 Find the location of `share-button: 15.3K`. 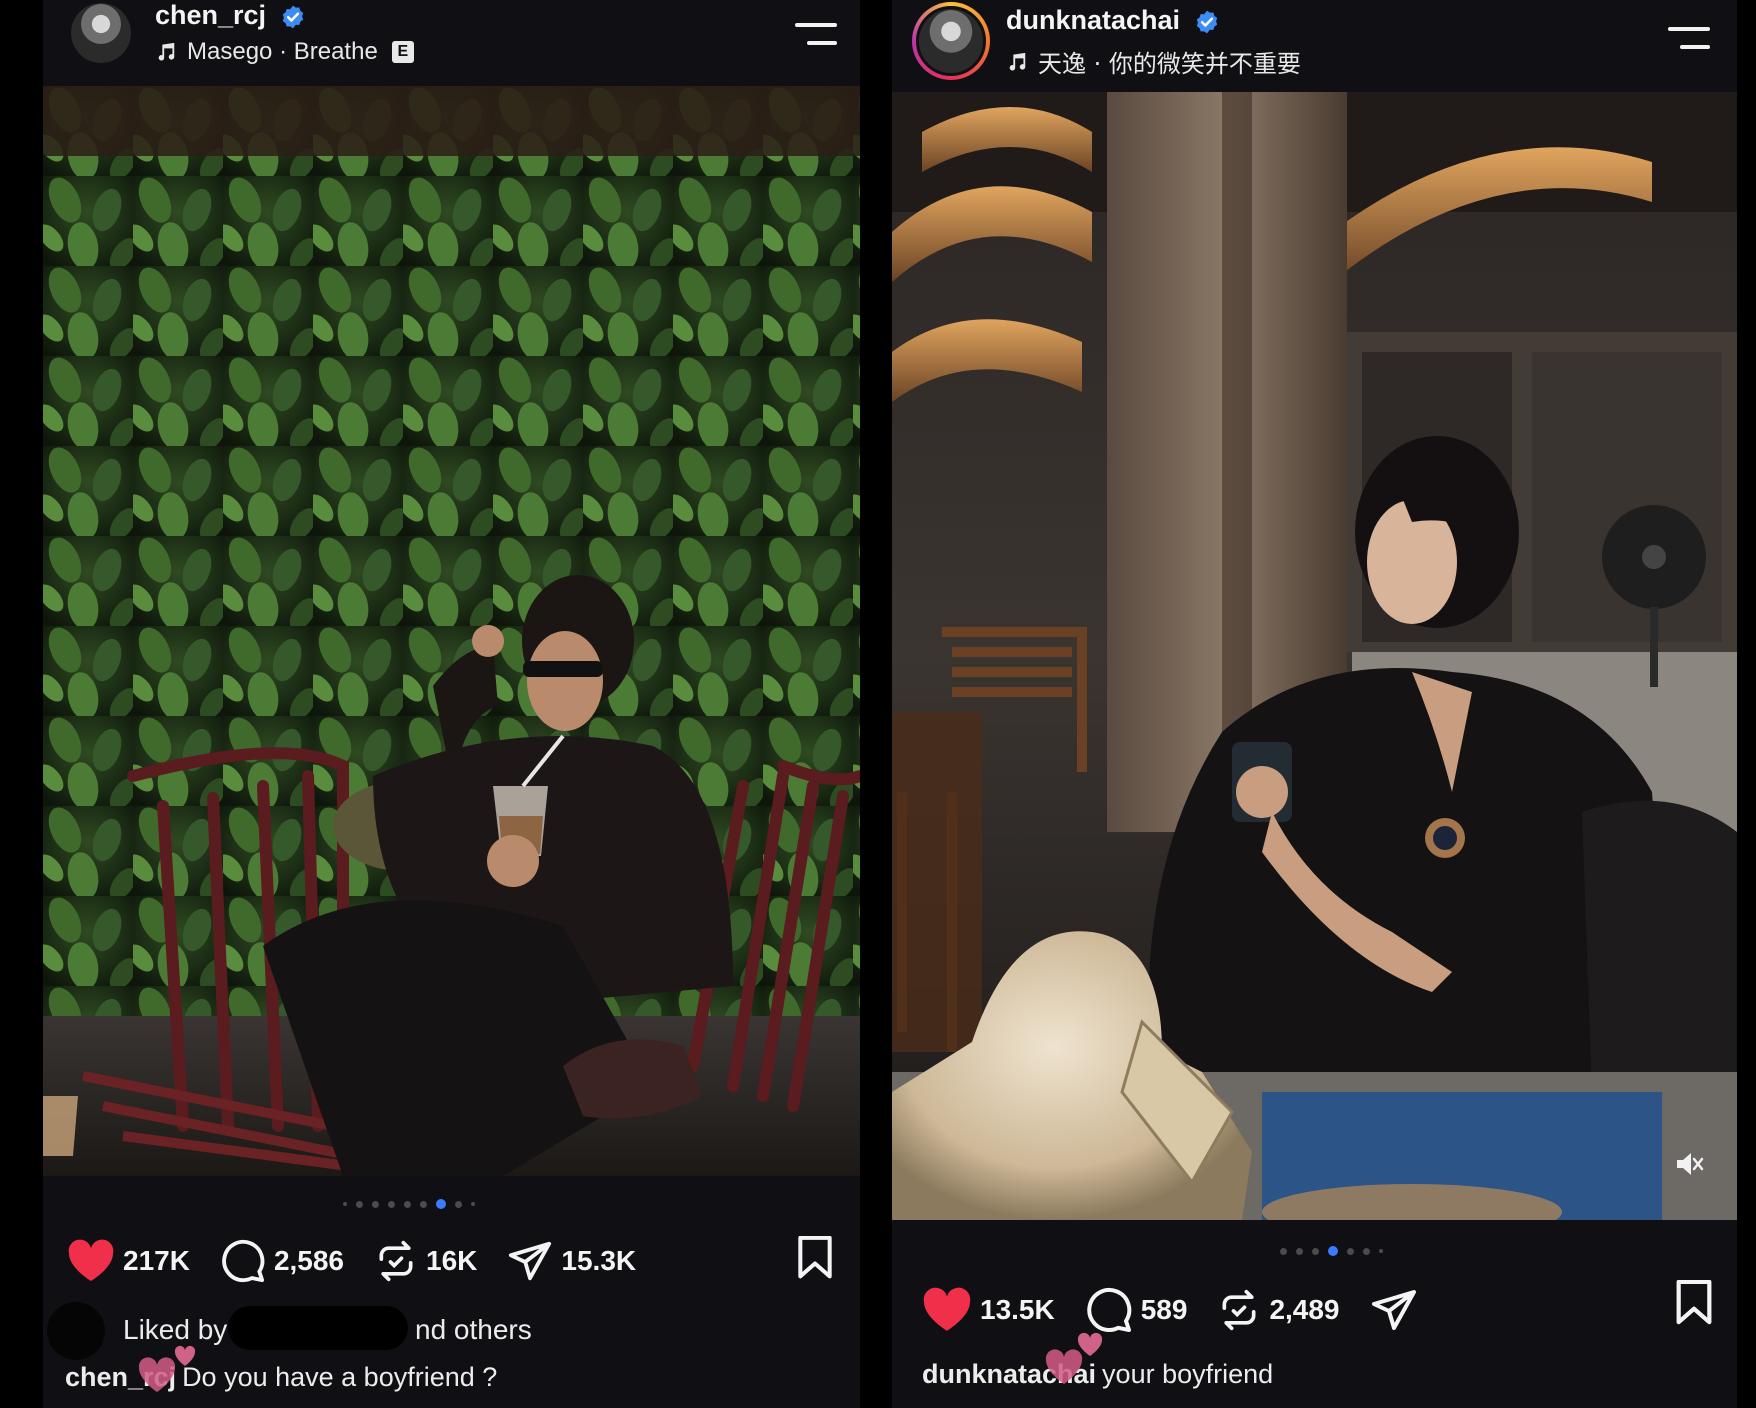

share-button: 15.3K is located at coordinates (571, 1261).